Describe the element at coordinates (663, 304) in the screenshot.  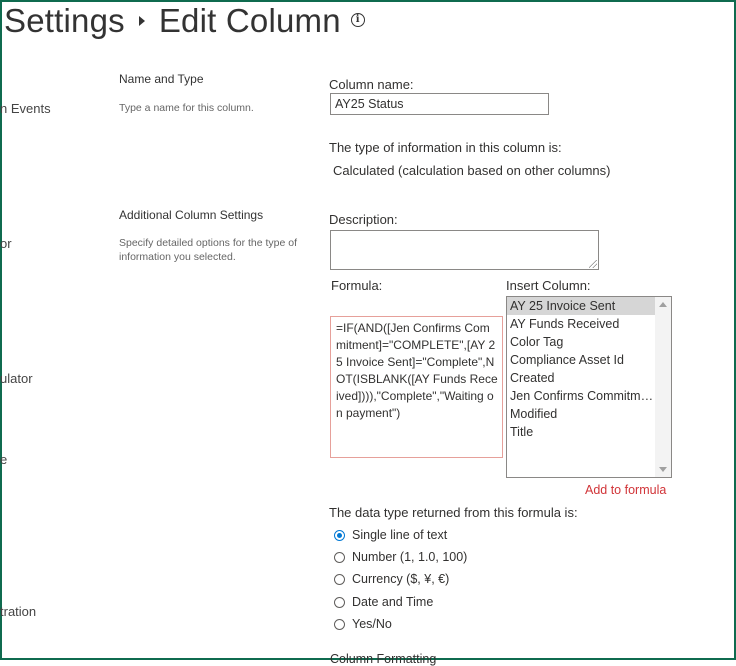
I see `scroll-up-arrow-icon` at that location.